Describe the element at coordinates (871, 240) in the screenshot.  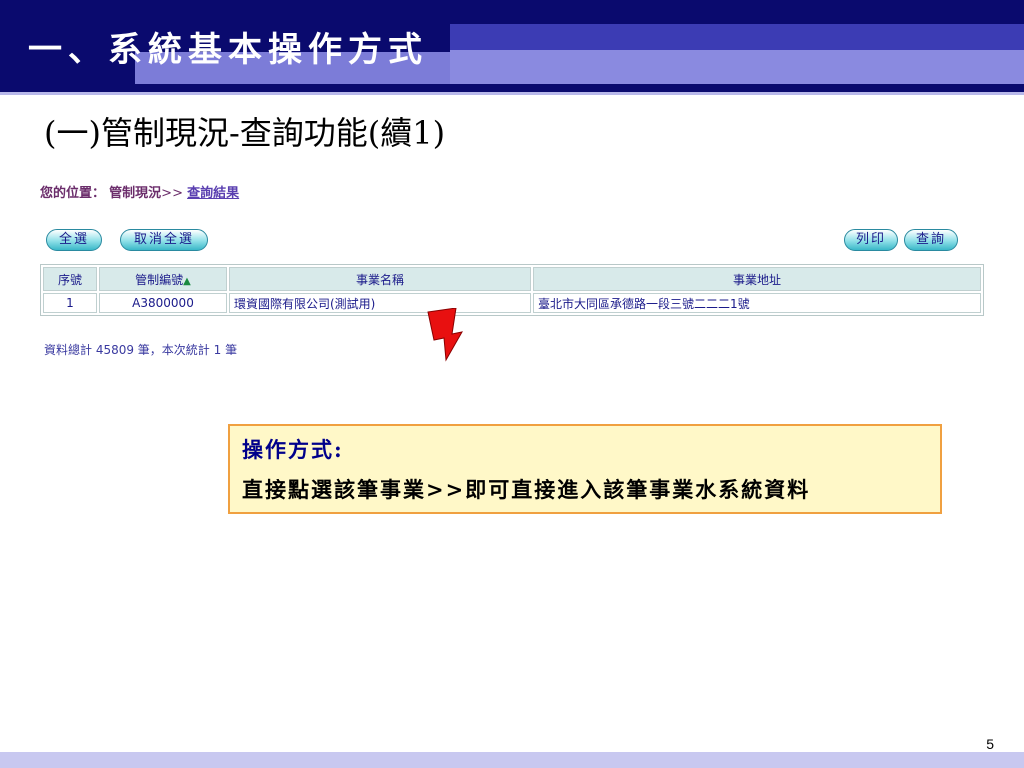
I see `print-button: 列印` at that location.